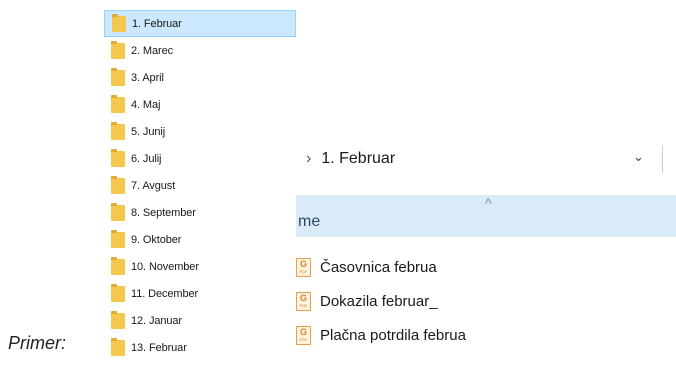 The width and height of the screenshot is (676, 370). Describe the element at coordinates (200, 266) in the screenshot. I see `folder-item: 10. November` at that location.